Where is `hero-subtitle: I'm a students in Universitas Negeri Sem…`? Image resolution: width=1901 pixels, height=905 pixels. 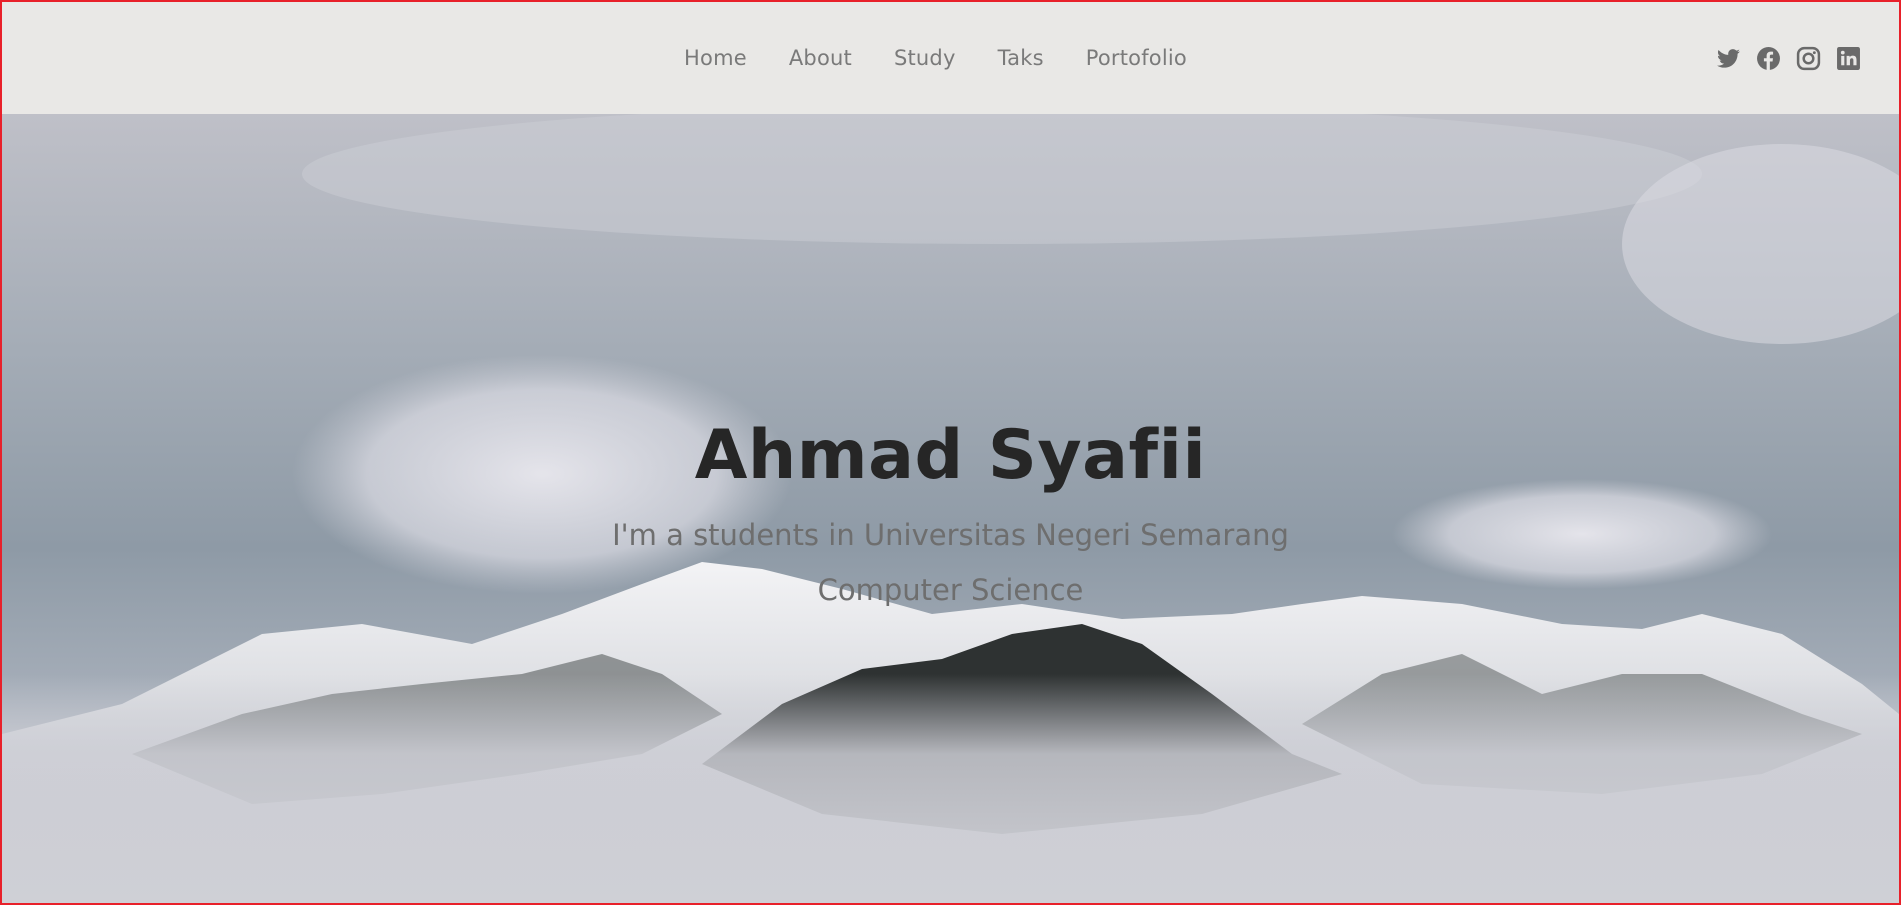
hero-subtitle: I'm a students in Universitas Negeri Sem… is located at coordinates (950, 562).